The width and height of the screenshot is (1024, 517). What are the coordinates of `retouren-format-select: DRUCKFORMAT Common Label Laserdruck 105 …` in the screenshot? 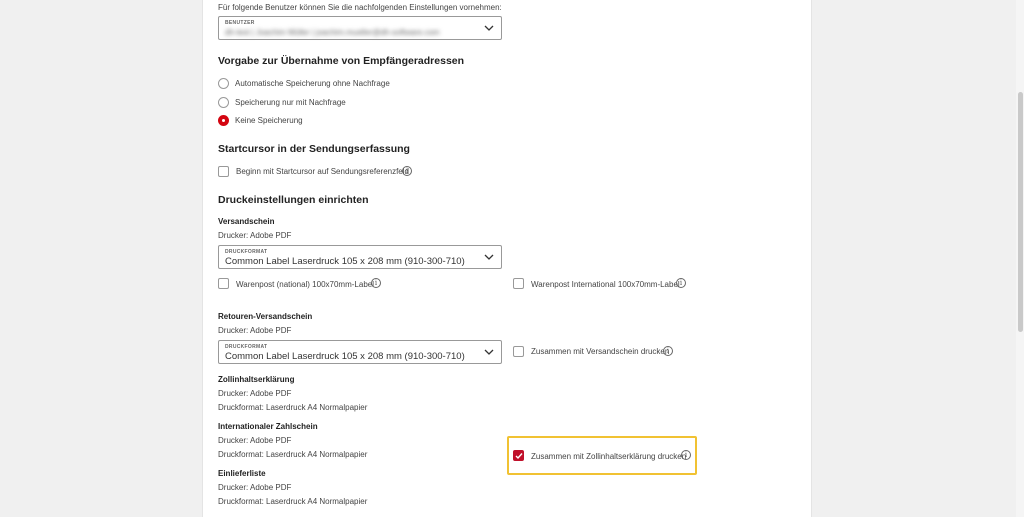 It's located at (360, 352).